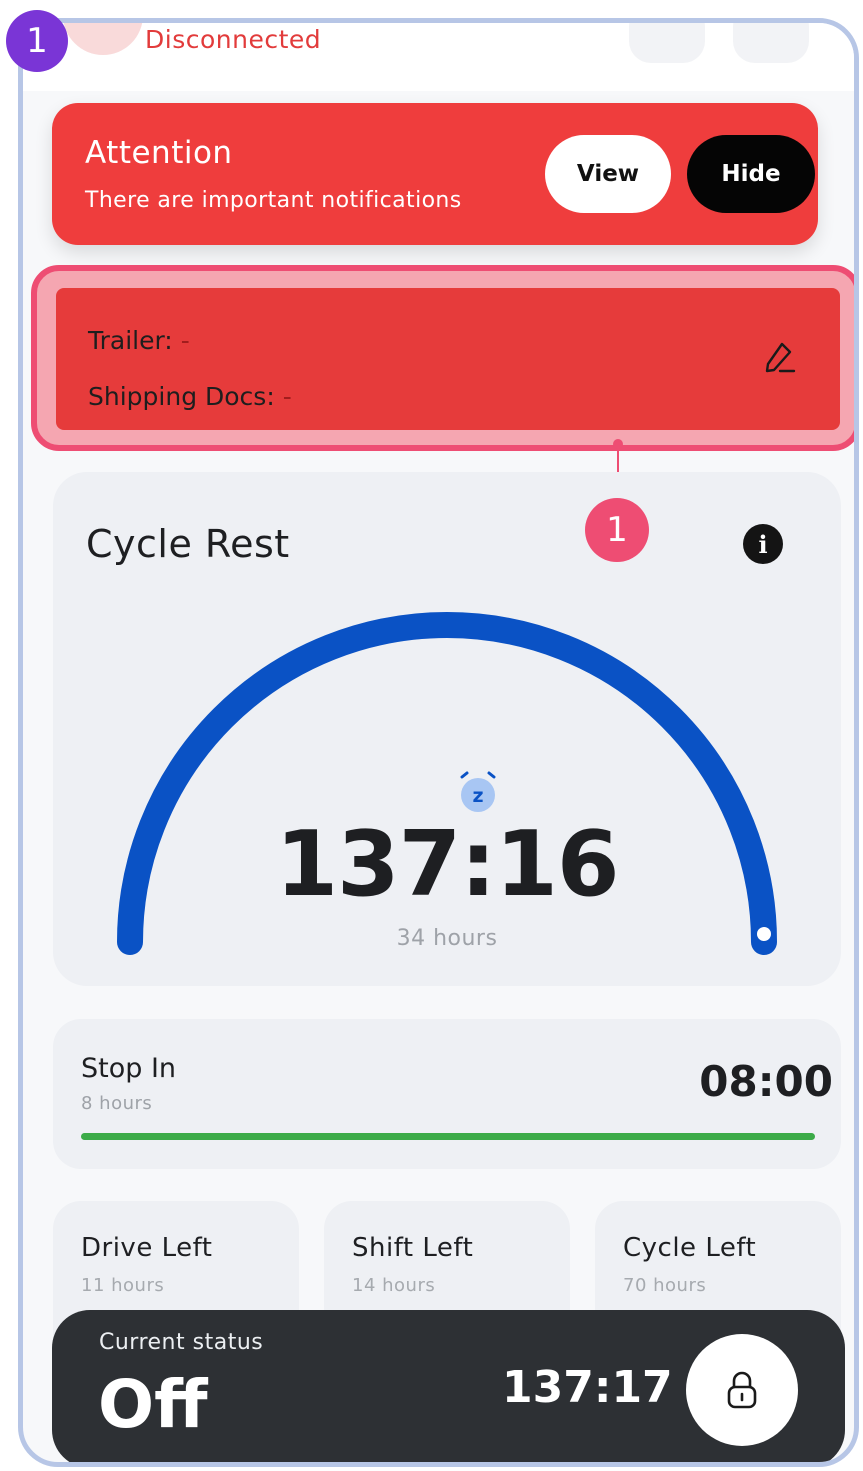 The image size is (863, 1471). What do you see at coordinates (123, 1285) in the screenshot?
I see `drive-left-sub: 11 hours` at bounding box center [123, 1285].